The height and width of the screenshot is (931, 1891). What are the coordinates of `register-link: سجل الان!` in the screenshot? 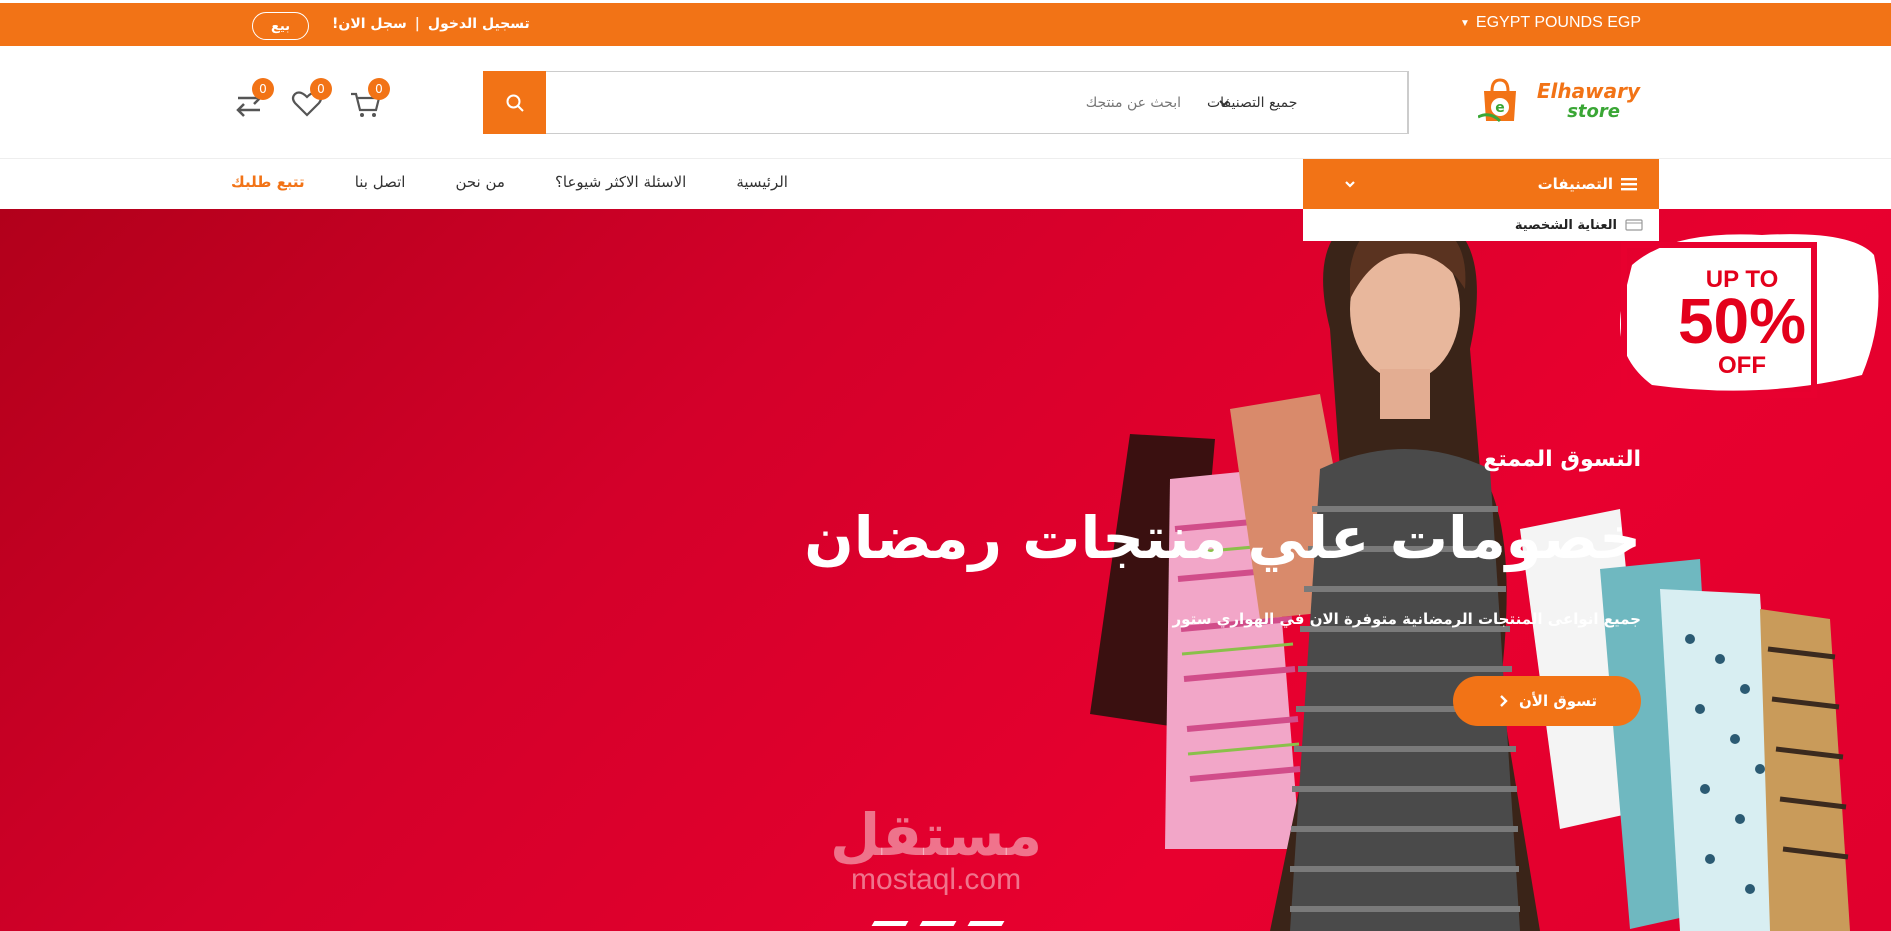 It's located at (369, 24).